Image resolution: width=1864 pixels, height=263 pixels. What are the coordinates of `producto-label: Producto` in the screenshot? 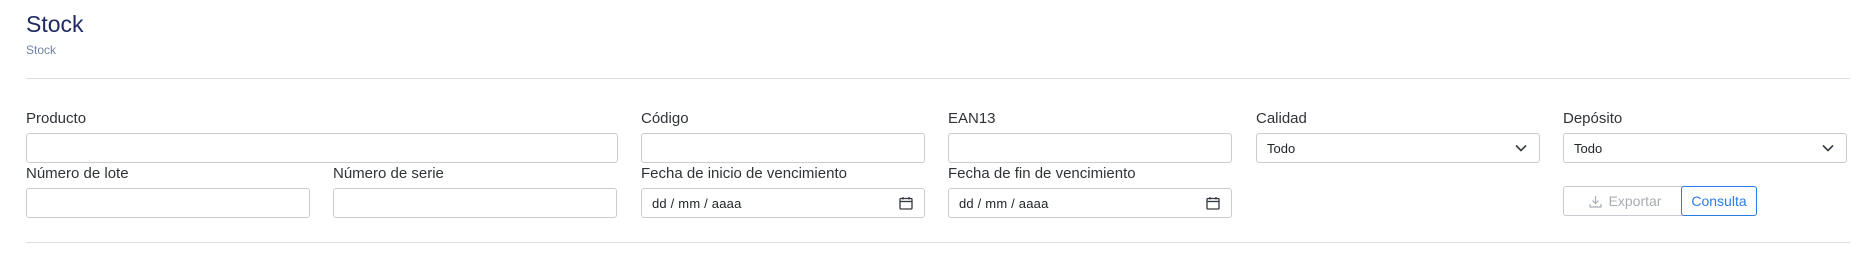 It's located at (56, 118).